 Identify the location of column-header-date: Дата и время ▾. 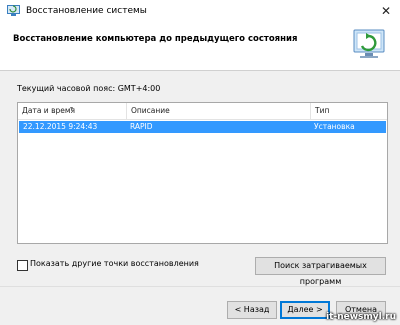
(72, 111).